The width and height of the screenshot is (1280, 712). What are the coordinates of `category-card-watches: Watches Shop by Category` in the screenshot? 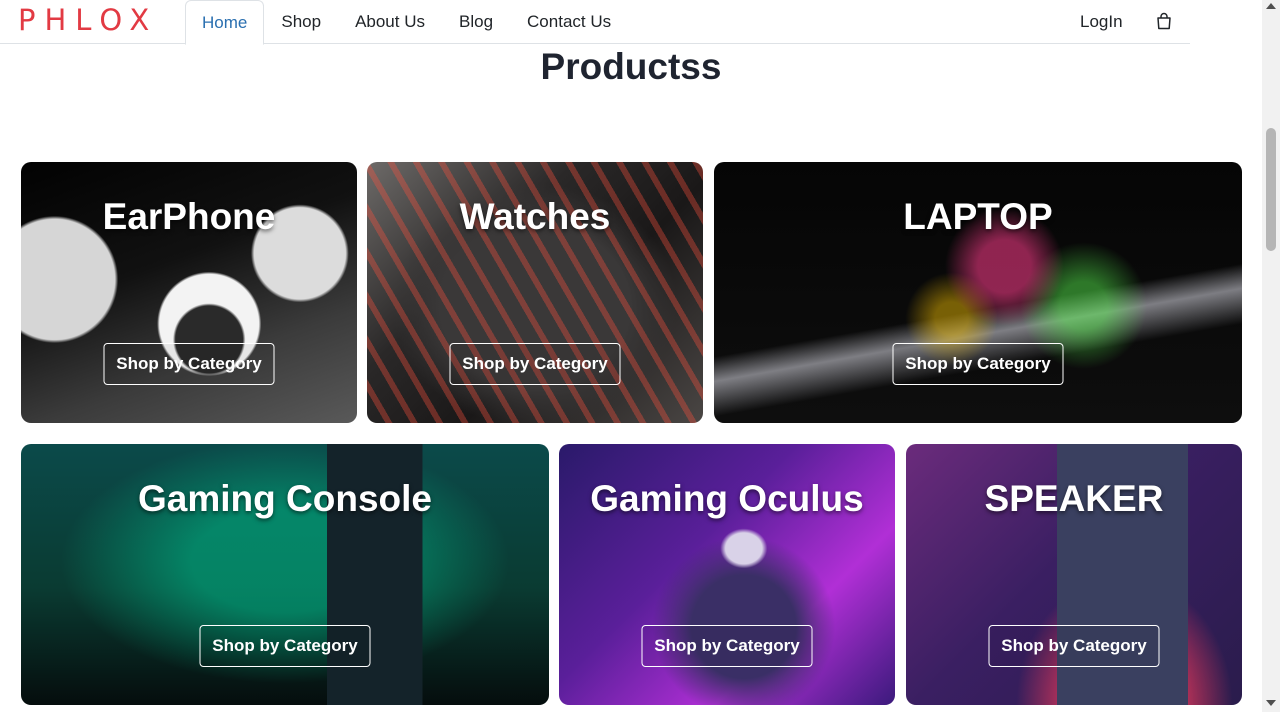 It's located at (535, 292).